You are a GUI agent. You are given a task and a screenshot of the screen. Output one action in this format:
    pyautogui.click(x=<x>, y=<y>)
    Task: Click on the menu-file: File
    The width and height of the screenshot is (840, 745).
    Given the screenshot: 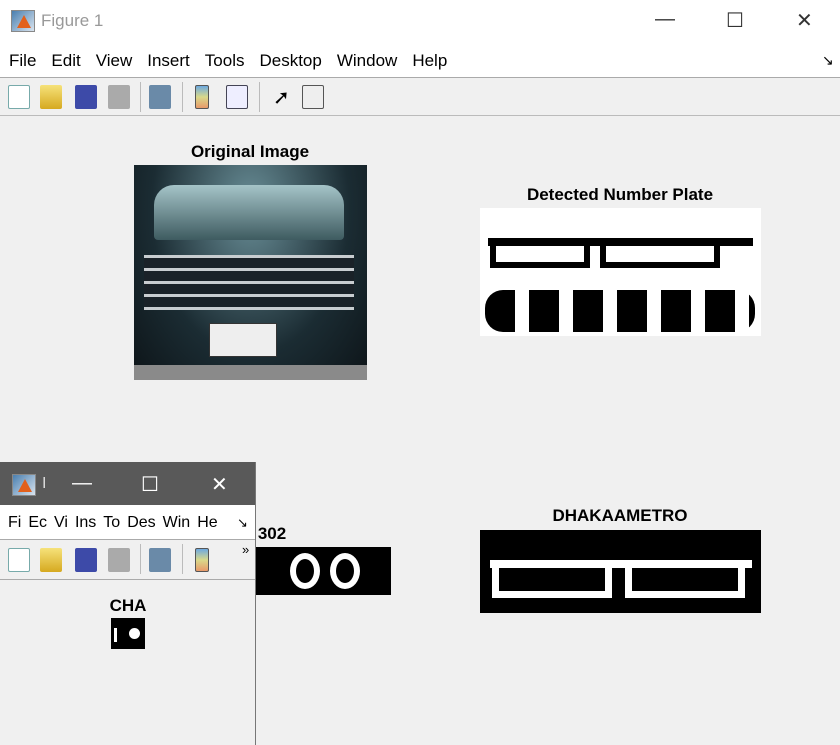 What is the action you would take?
    pyautogui.click(x=22, y=61)
    